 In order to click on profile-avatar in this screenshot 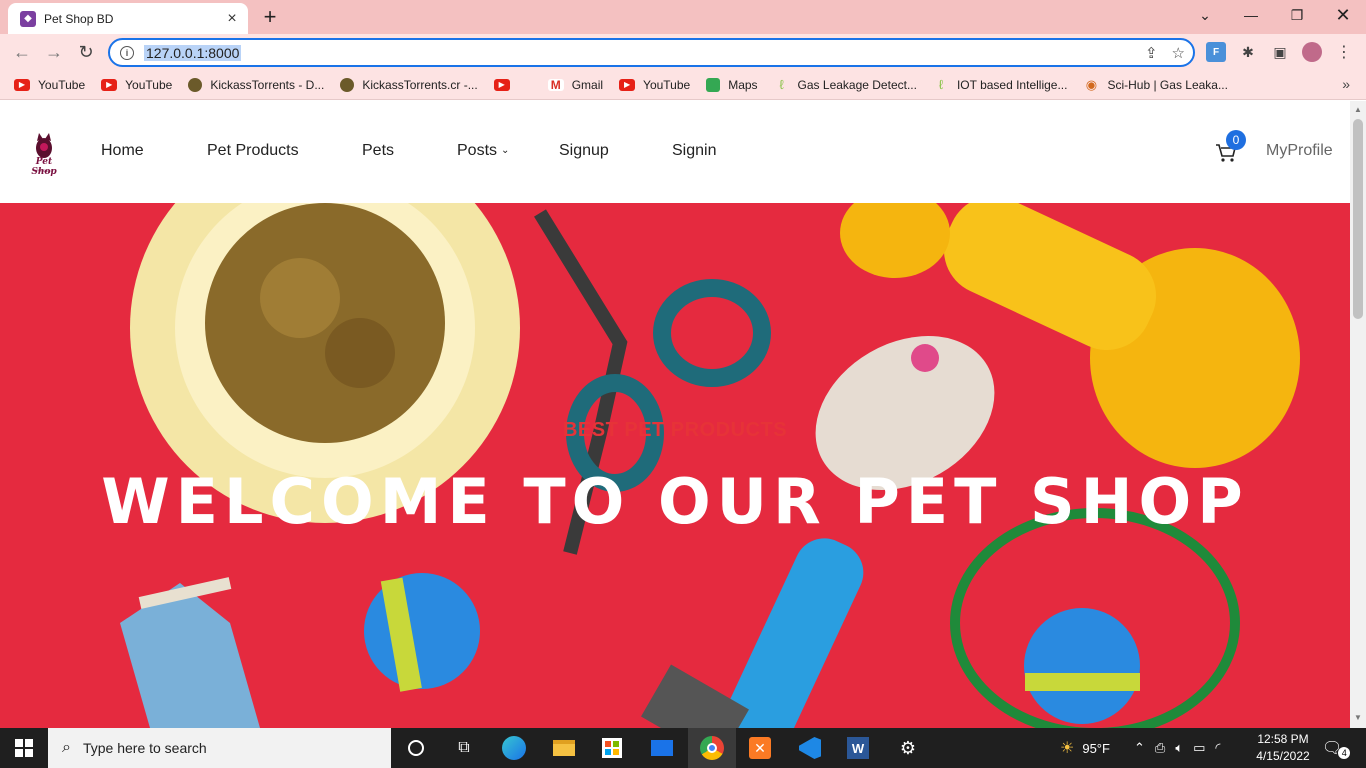, I will do `click(1312, 52)`.